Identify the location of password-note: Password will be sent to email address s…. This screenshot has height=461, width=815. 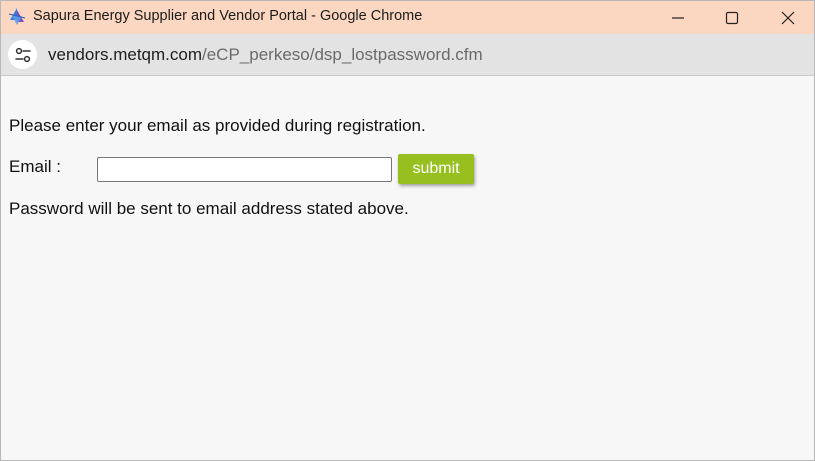
(209, 208).